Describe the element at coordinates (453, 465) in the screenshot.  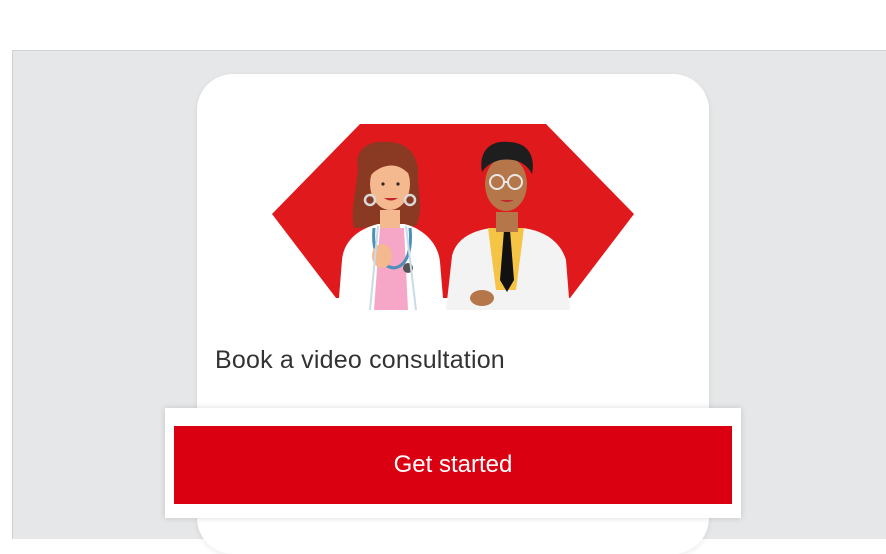
I see `get-started-button: Get started` at that location.